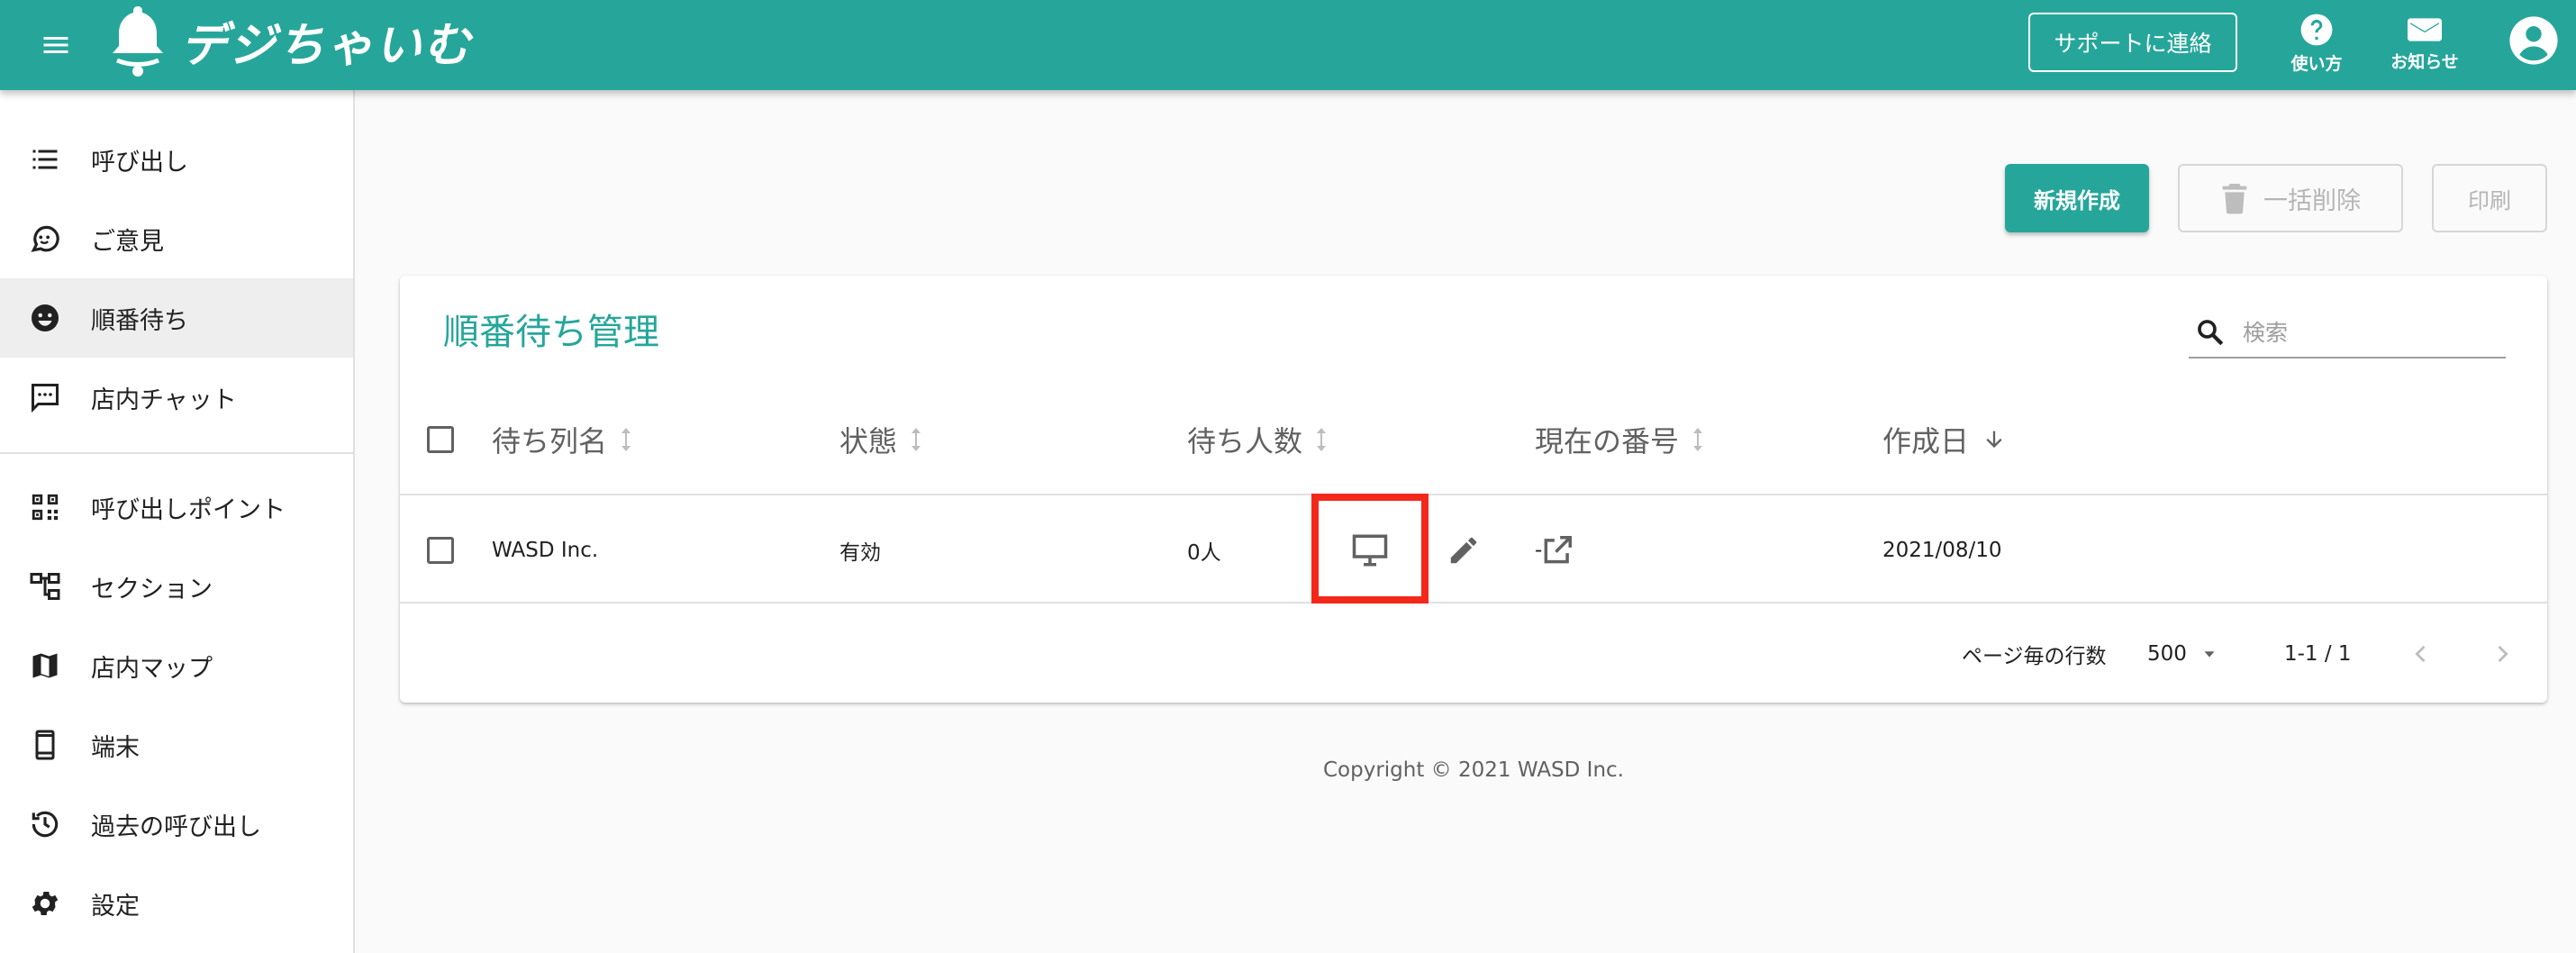 The height and width of the screenshot is (953, 2576). Describe the element at coordinates (868, 441) in the screenshot. I see `column-header-label: 状態` at that location.